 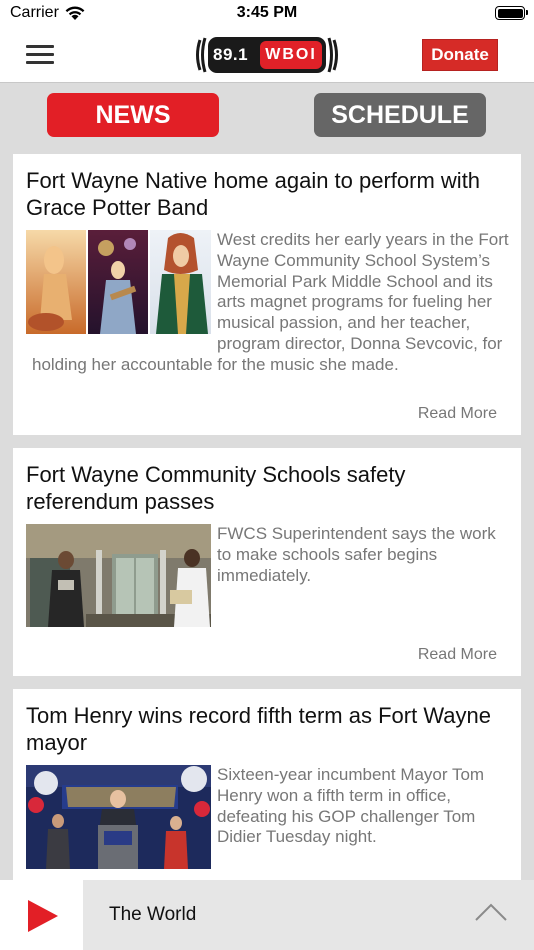 I want to click on station-logo: 89.1 WBOI, so click(x=267, y=55).